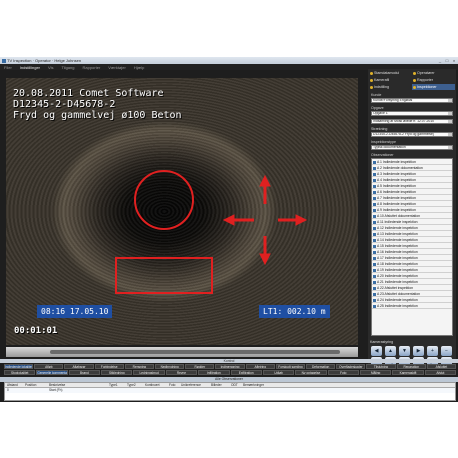 The image size is (458, 458). What do you see at coordinates (246, 372) in the screenshot?
I see `observation-code-button: Exfiltration` at bounding box center [246, 372].